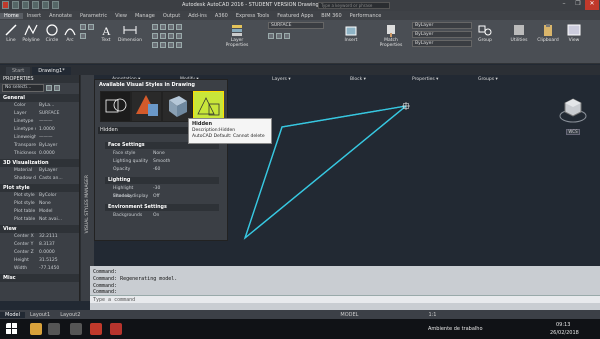 The image size is (600, 339). Describe the element at coordinates (39, 261) in the screenshot. I see `prop-row: Height 31.5125` at that location.